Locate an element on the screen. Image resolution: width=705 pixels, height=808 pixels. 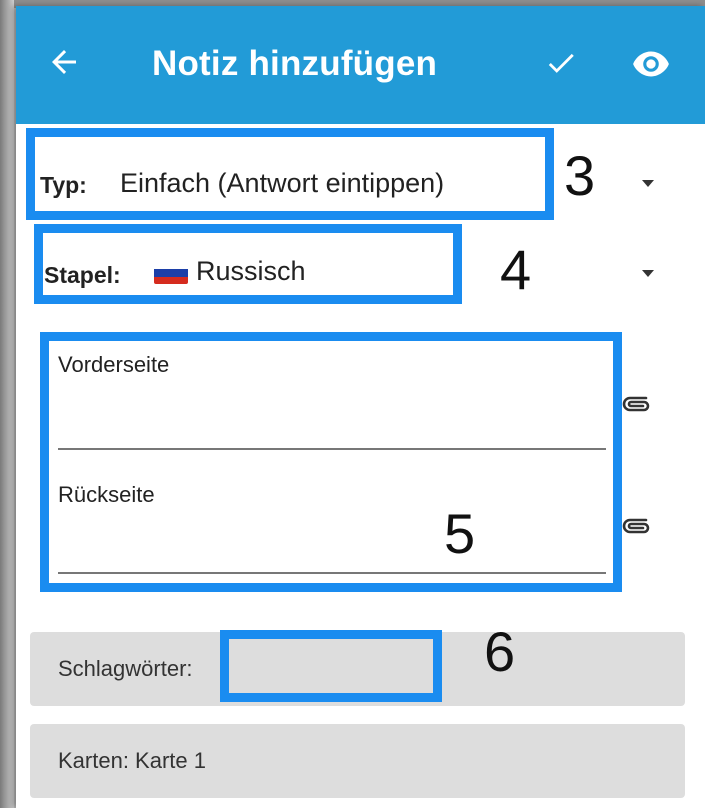
tags-label: Schlagwörter: is located at coordinates (125, 668).